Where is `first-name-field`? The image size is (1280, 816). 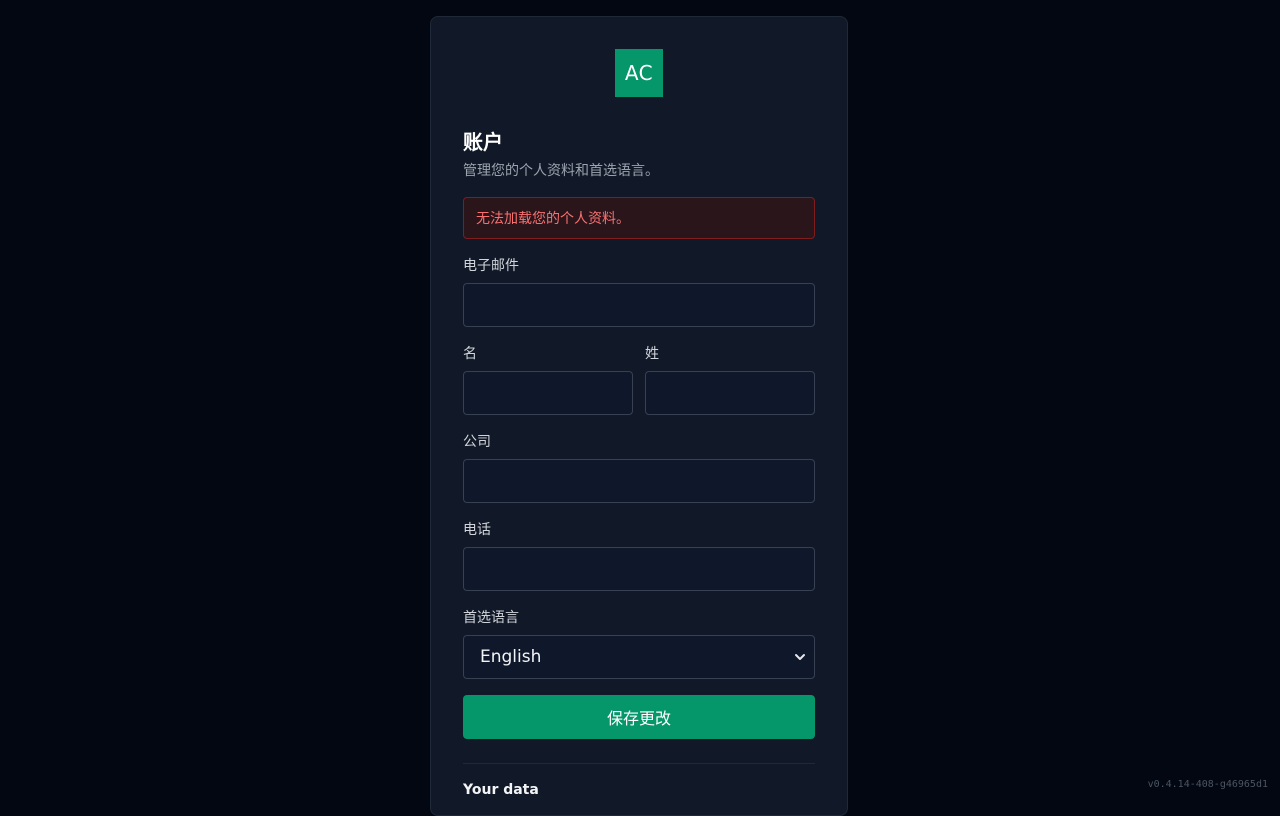 first-name-field is located at coordinates (548, 393).